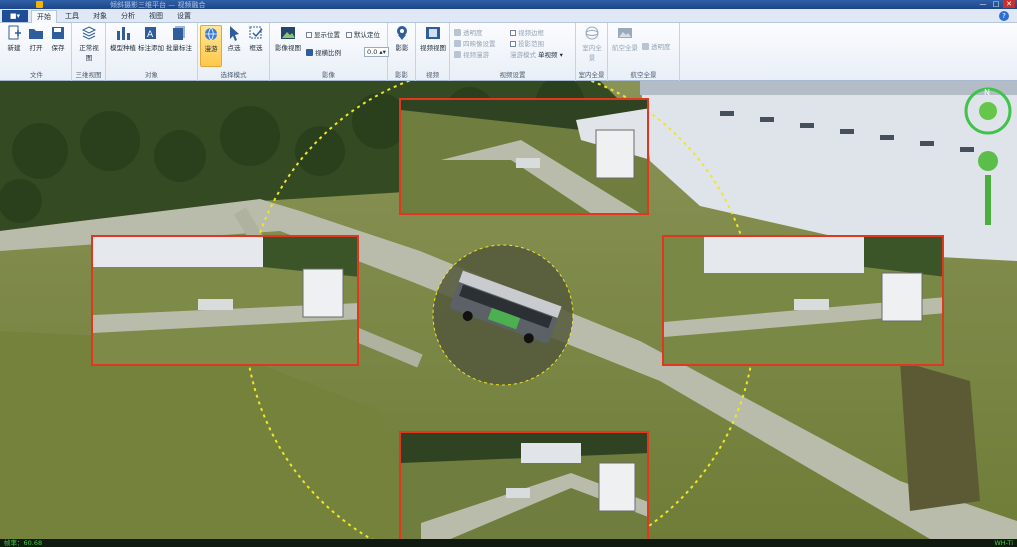 Image resolution: width=1017 pixels, height=547 pixels. What do you see at coordinates (128, 16) in the screenshot?
I see `tab-analysis: 分析` at bounding box center [128, 16].